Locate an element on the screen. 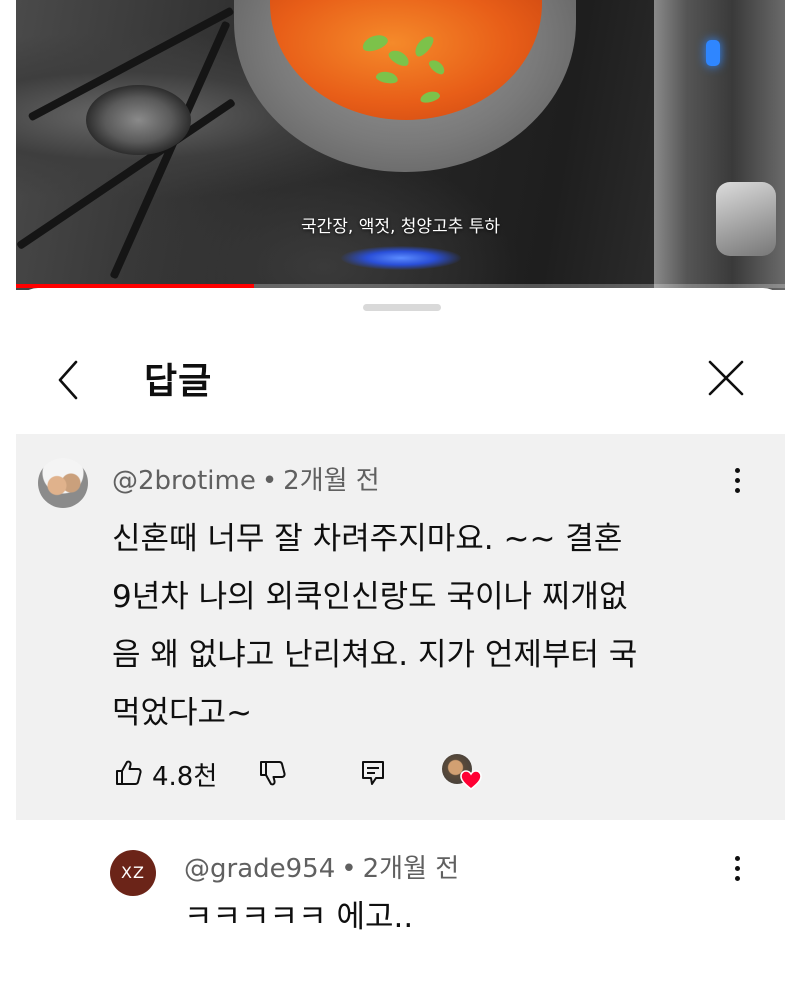 This screenshot has width=800, height=993. like-count: 4.8천 is located at coordinates (185, 777).